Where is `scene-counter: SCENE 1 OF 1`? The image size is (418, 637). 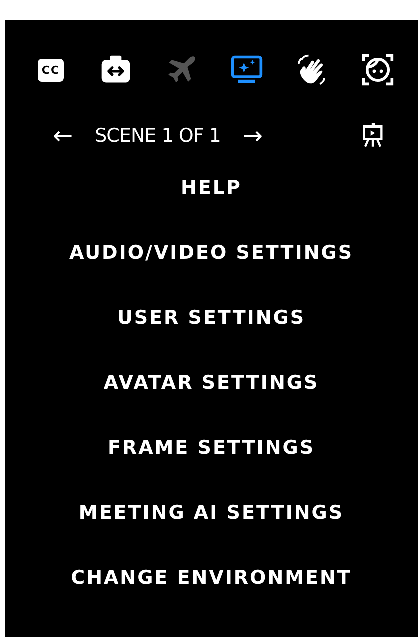
scene-counter: SCENE 1 OF 1 is located at coordinates (158, 136).